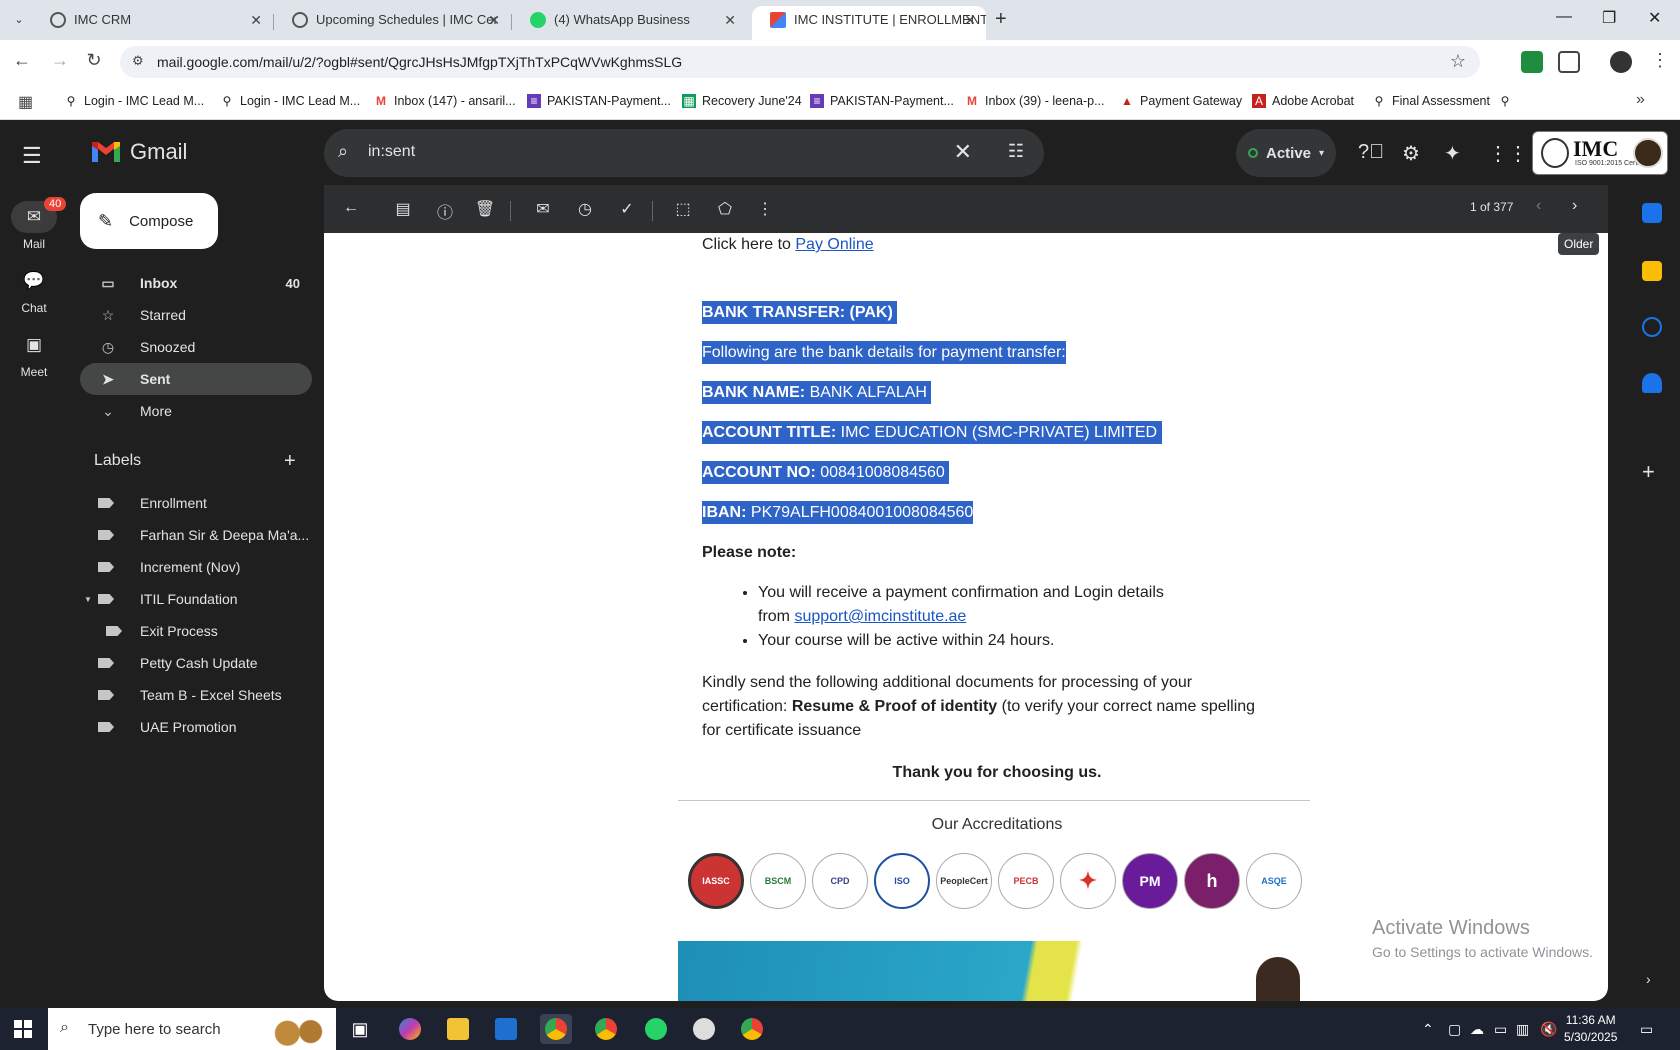  What do you see at coordinates (585, 209) in the screenshot?
I see `snooze-clock-icon: ◷` at bounding box center [585, 209].